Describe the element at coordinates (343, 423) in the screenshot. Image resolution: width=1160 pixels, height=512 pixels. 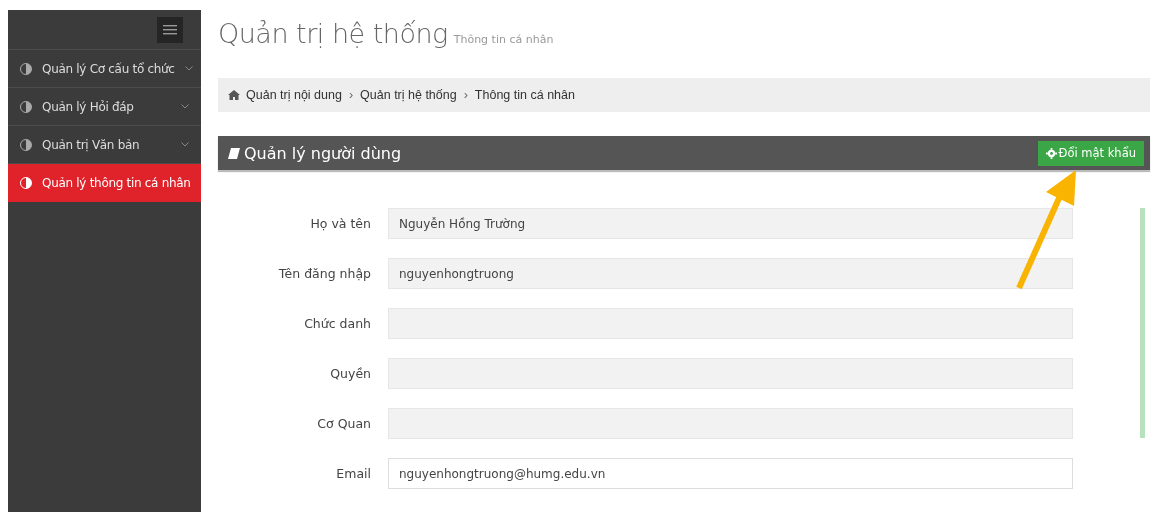
I see `field-label: Cơ Quan` at that location.